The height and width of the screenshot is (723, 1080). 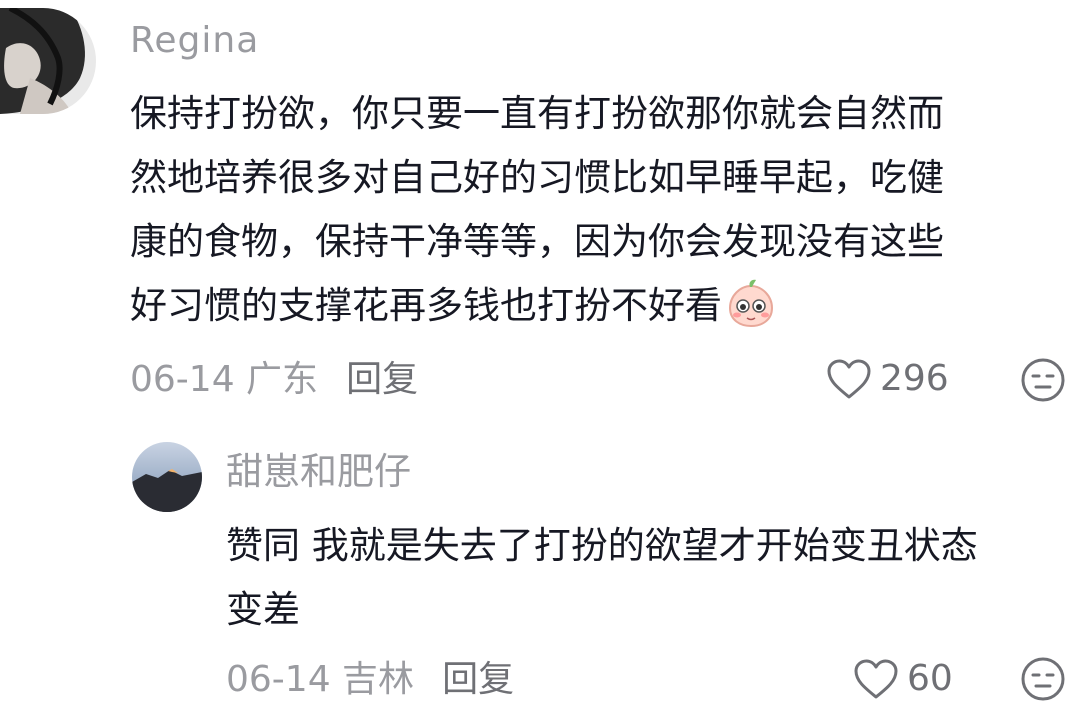 What do you see at coordinates (602, 578) in the screenshot?
I see `comment-2-text: 赞同 我就是失去了打扮的欲望才开始变丑状态 变差` at bounding box center [602, 578].